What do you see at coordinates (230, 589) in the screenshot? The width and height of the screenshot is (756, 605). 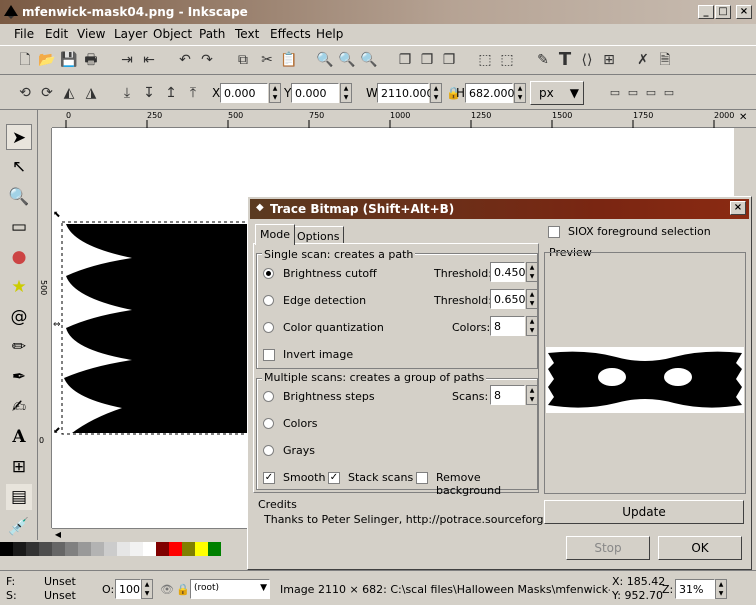 I see `layer-select: (root) ▼` at bounding box center [230, 589].